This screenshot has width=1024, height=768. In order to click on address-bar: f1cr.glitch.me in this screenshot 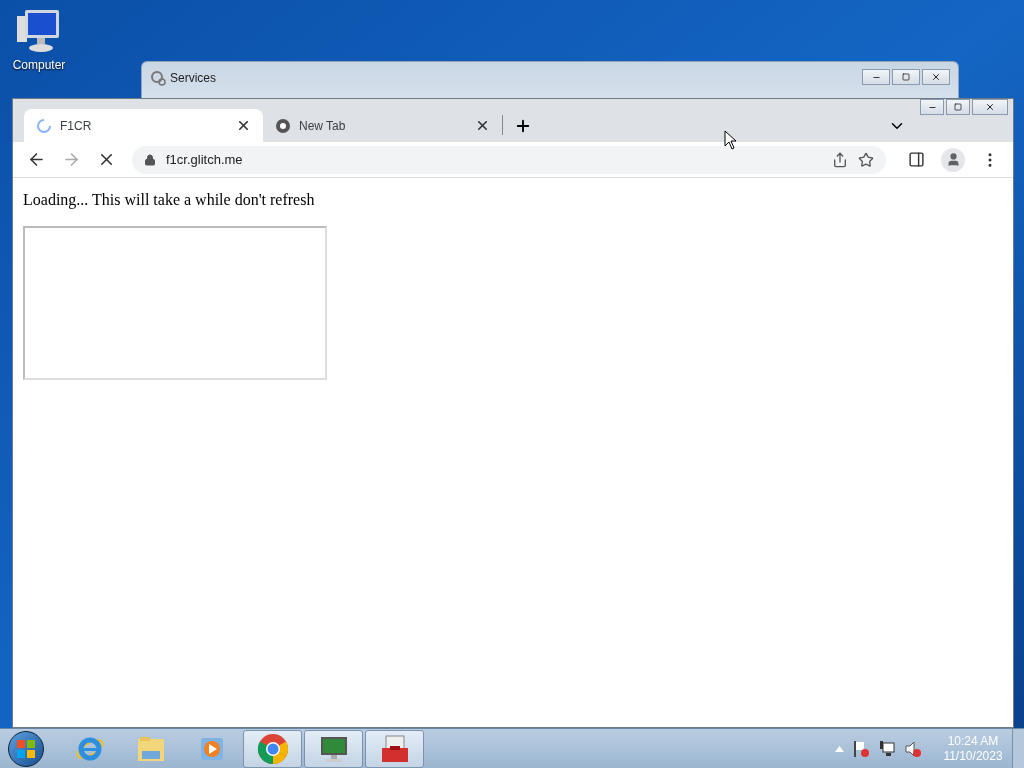, I will do `click(509, 159)`.